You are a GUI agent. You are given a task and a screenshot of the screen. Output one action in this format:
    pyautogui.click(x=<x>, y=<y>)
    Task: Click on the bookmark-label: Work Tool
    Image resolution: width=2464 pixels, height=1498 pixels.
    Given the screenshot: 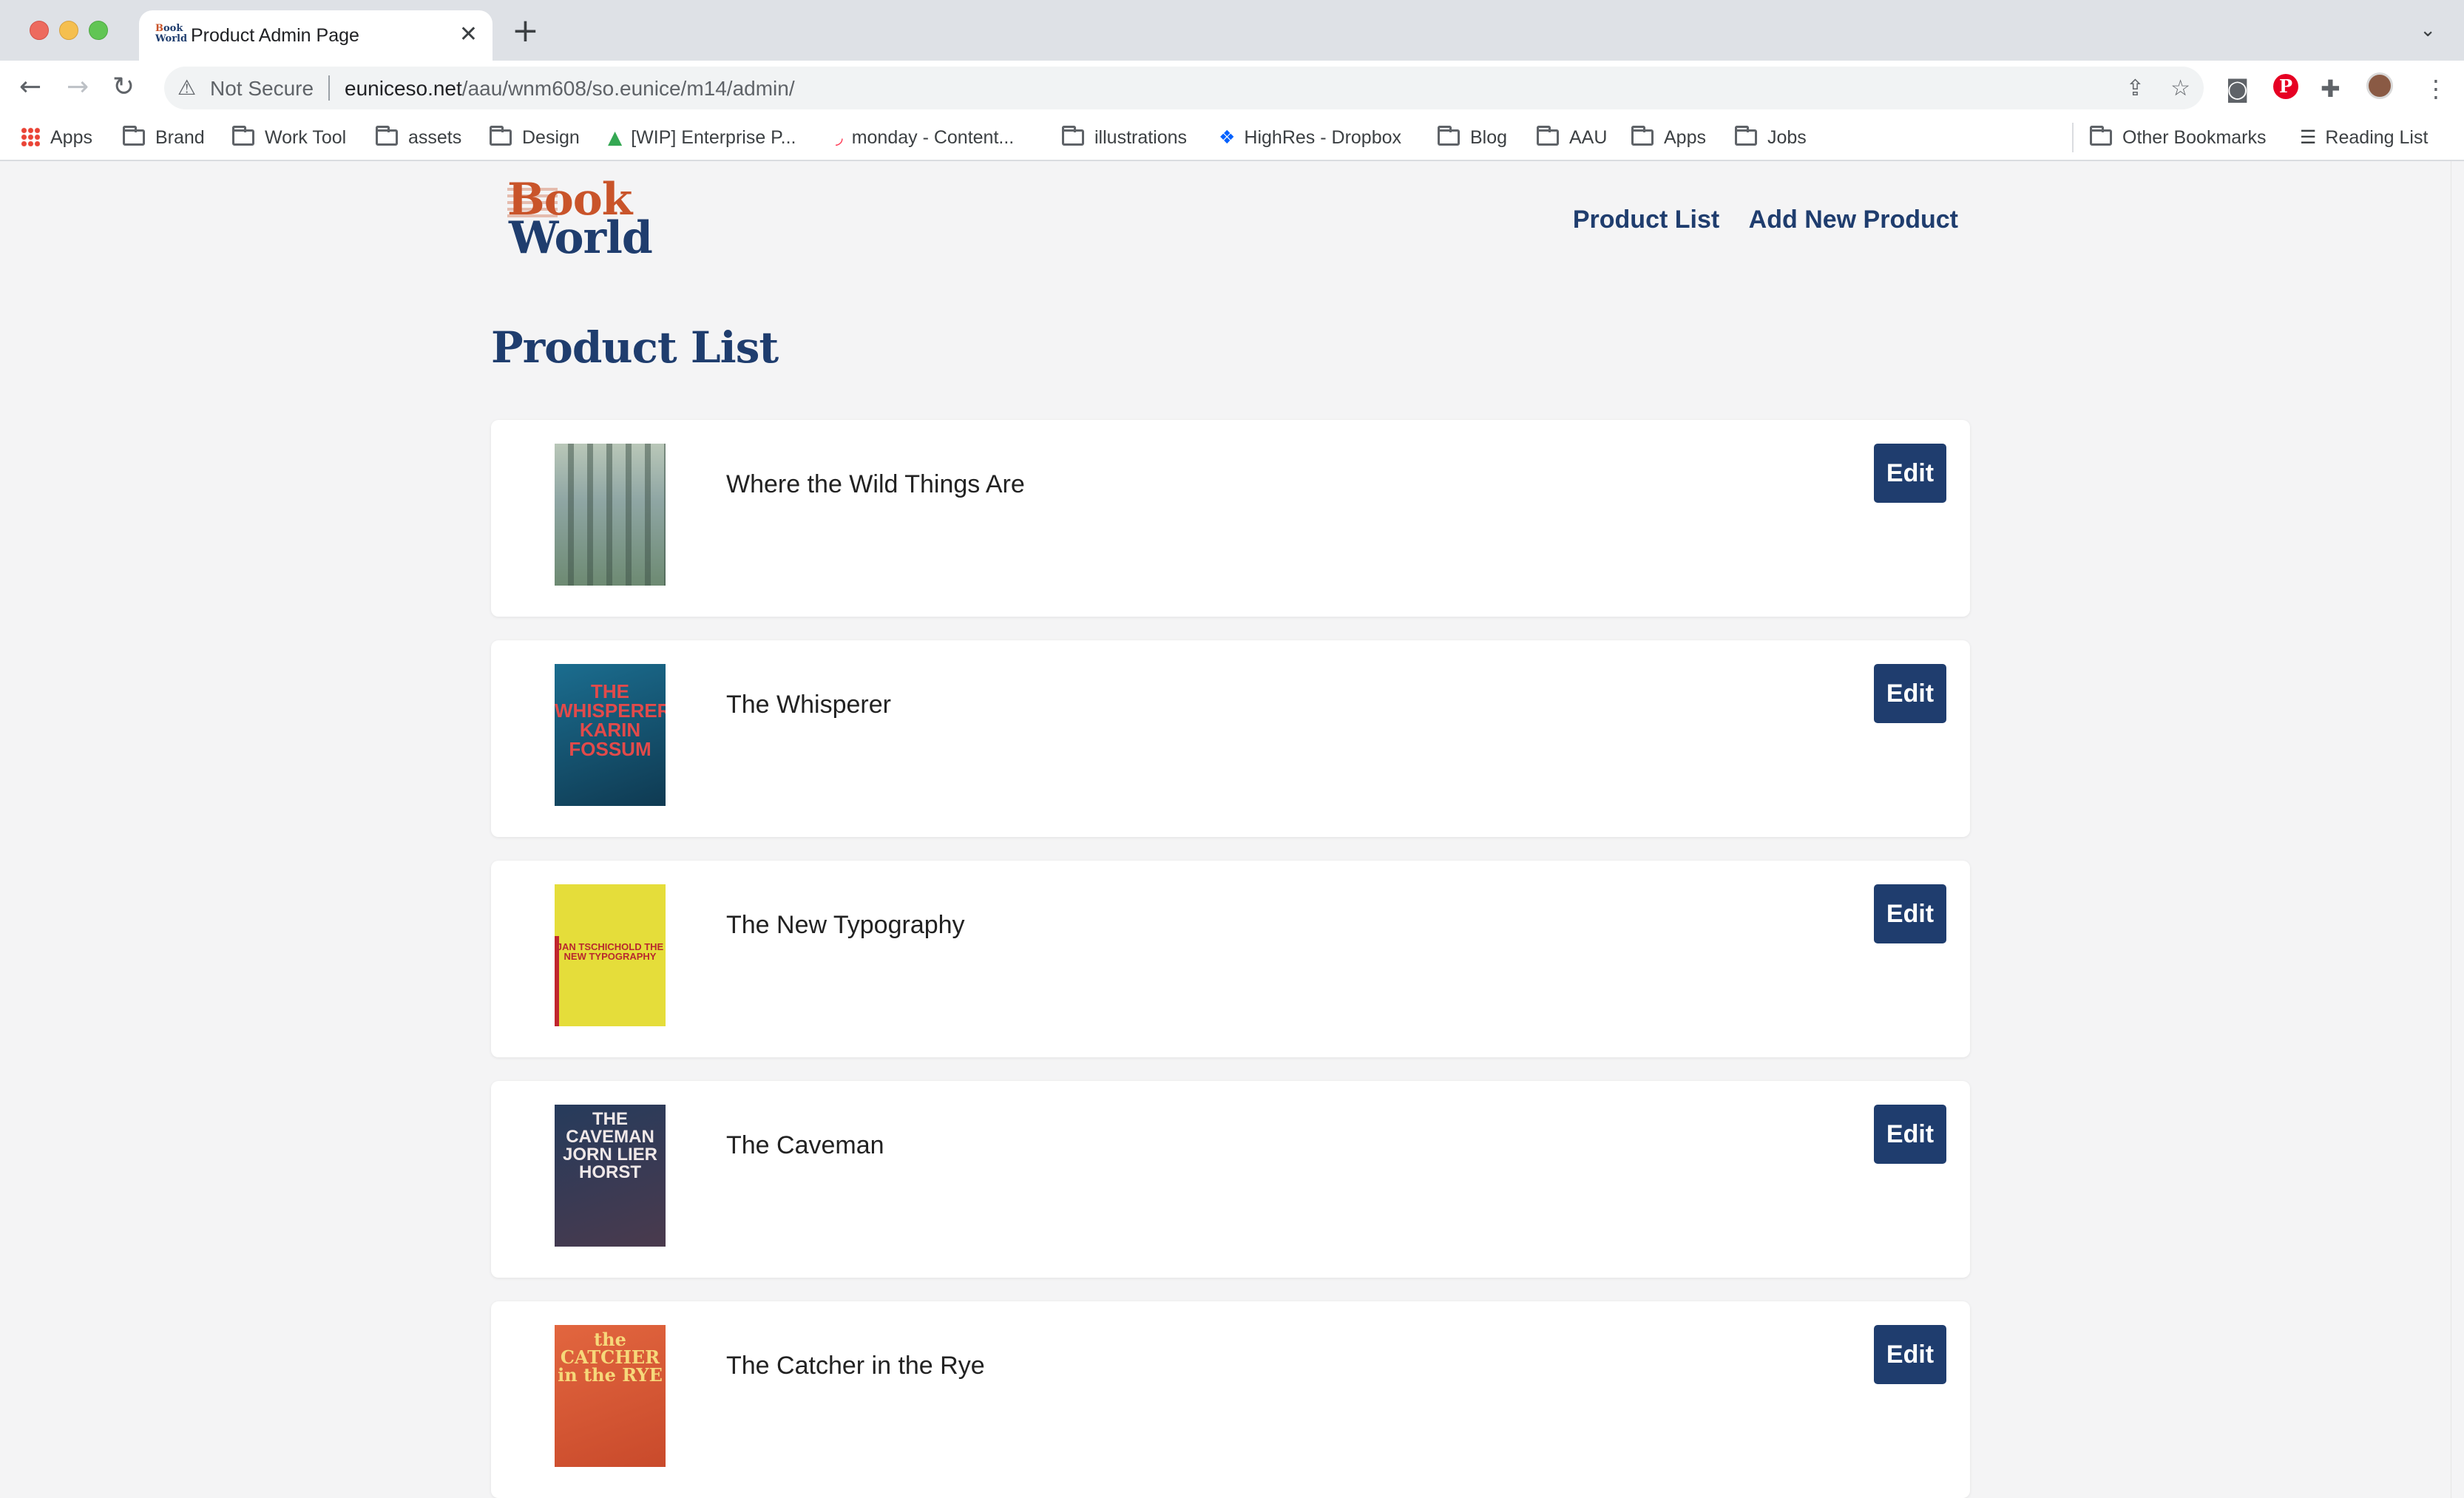 What is the action you would take?
    pyautogui.click(x=306, y=137)
    